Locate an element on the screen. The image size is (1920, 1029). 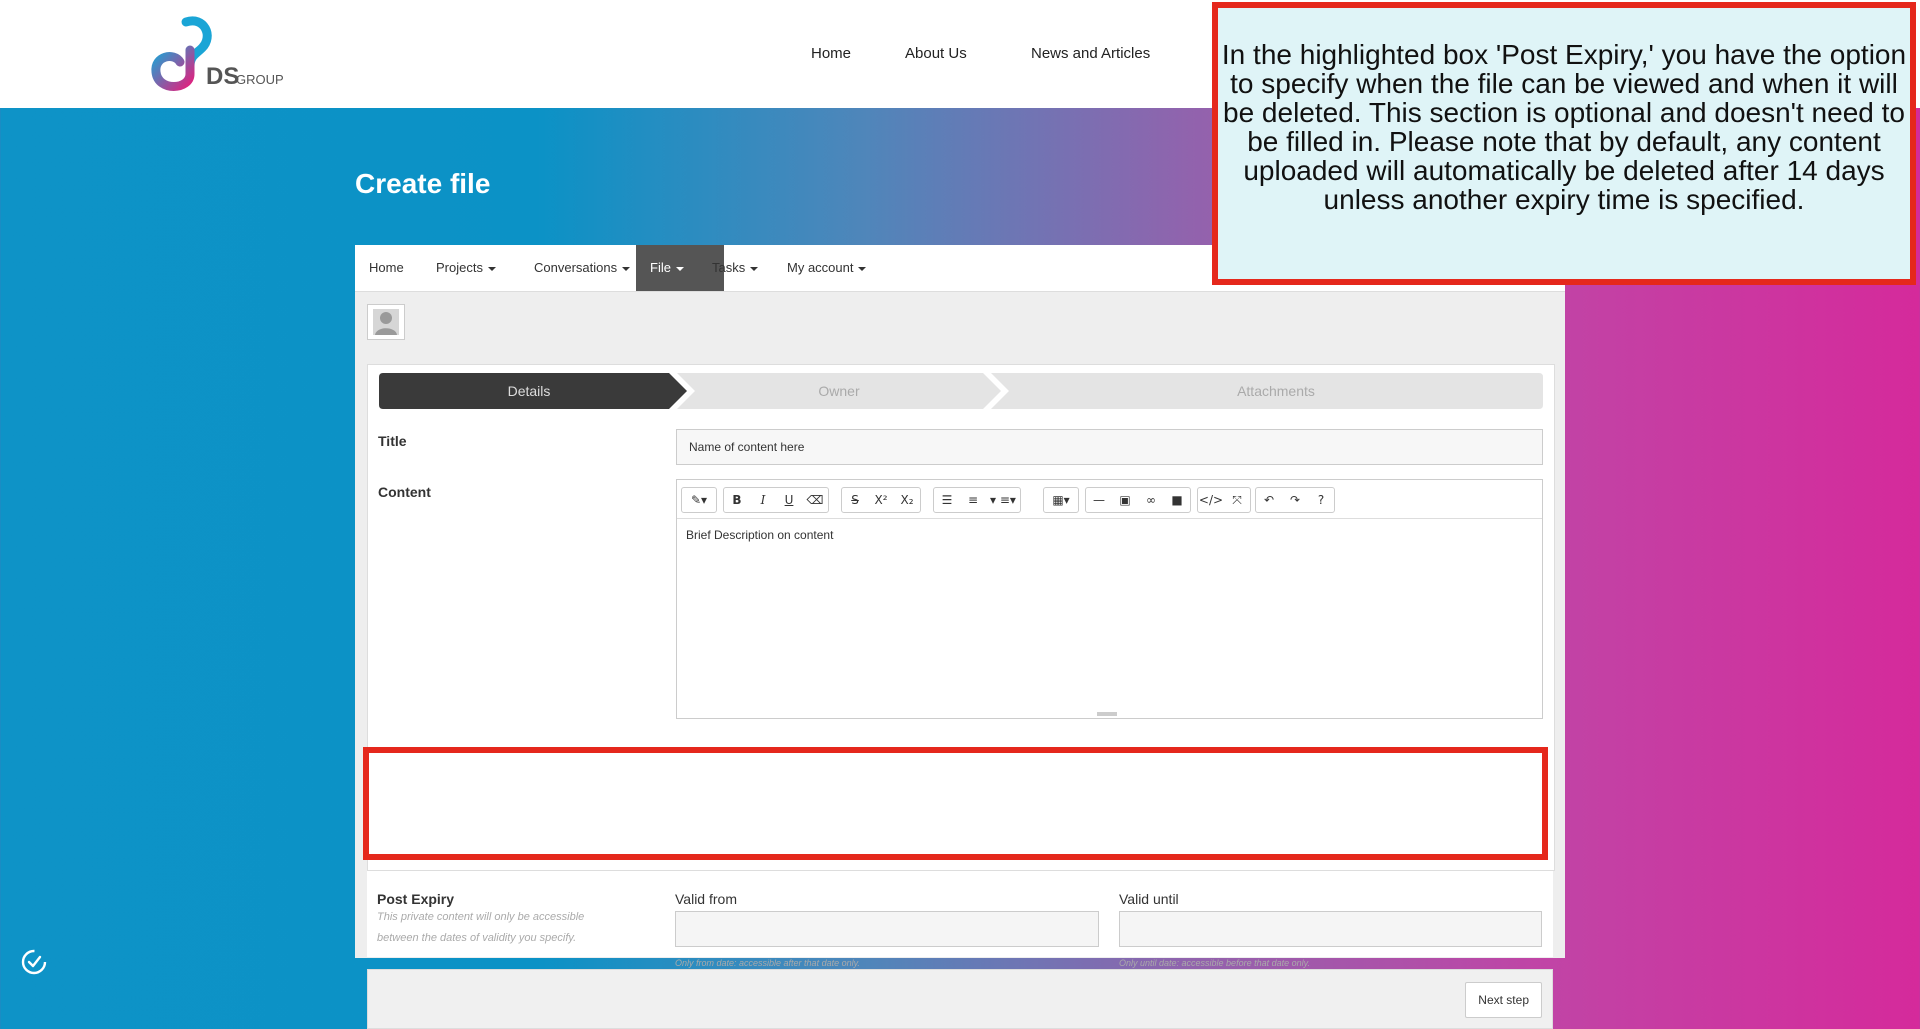
menu-tasks: Tasks is located at coordinates (735, 268).